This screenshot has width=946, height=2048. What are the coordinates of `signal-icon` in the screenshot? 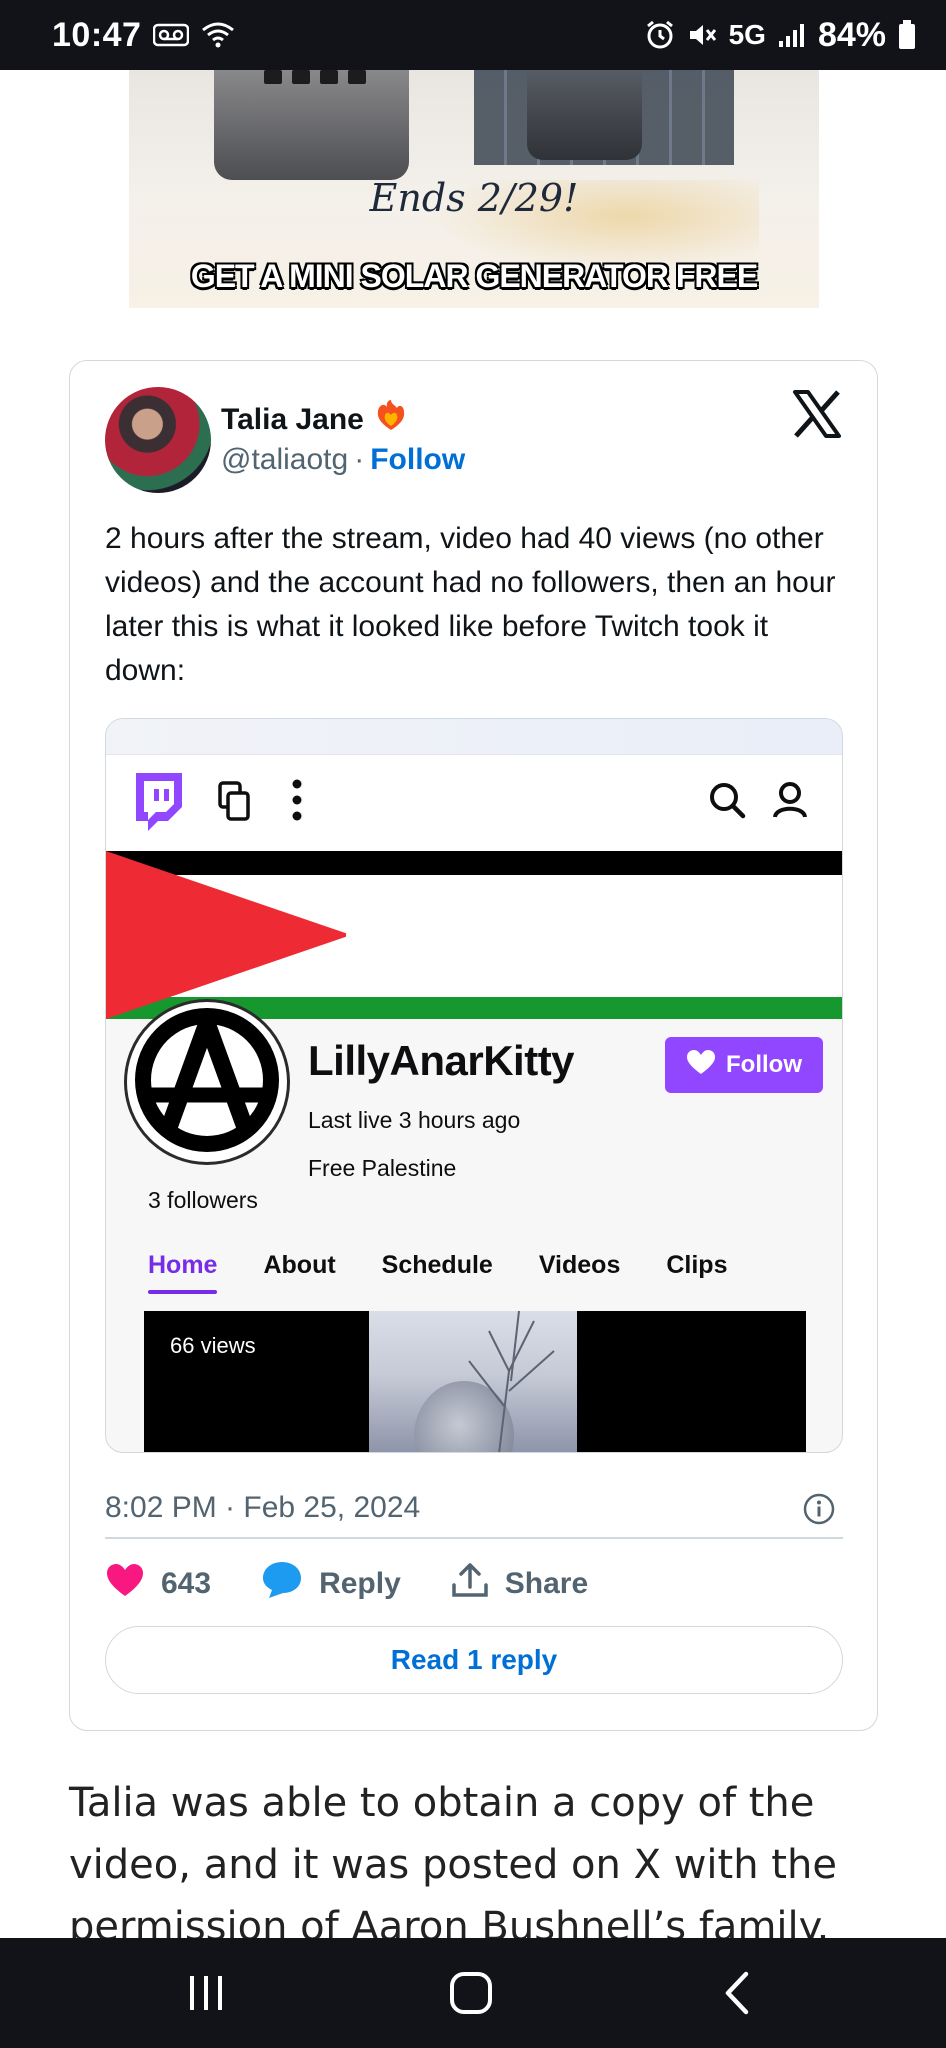 It's located at (792, 35).